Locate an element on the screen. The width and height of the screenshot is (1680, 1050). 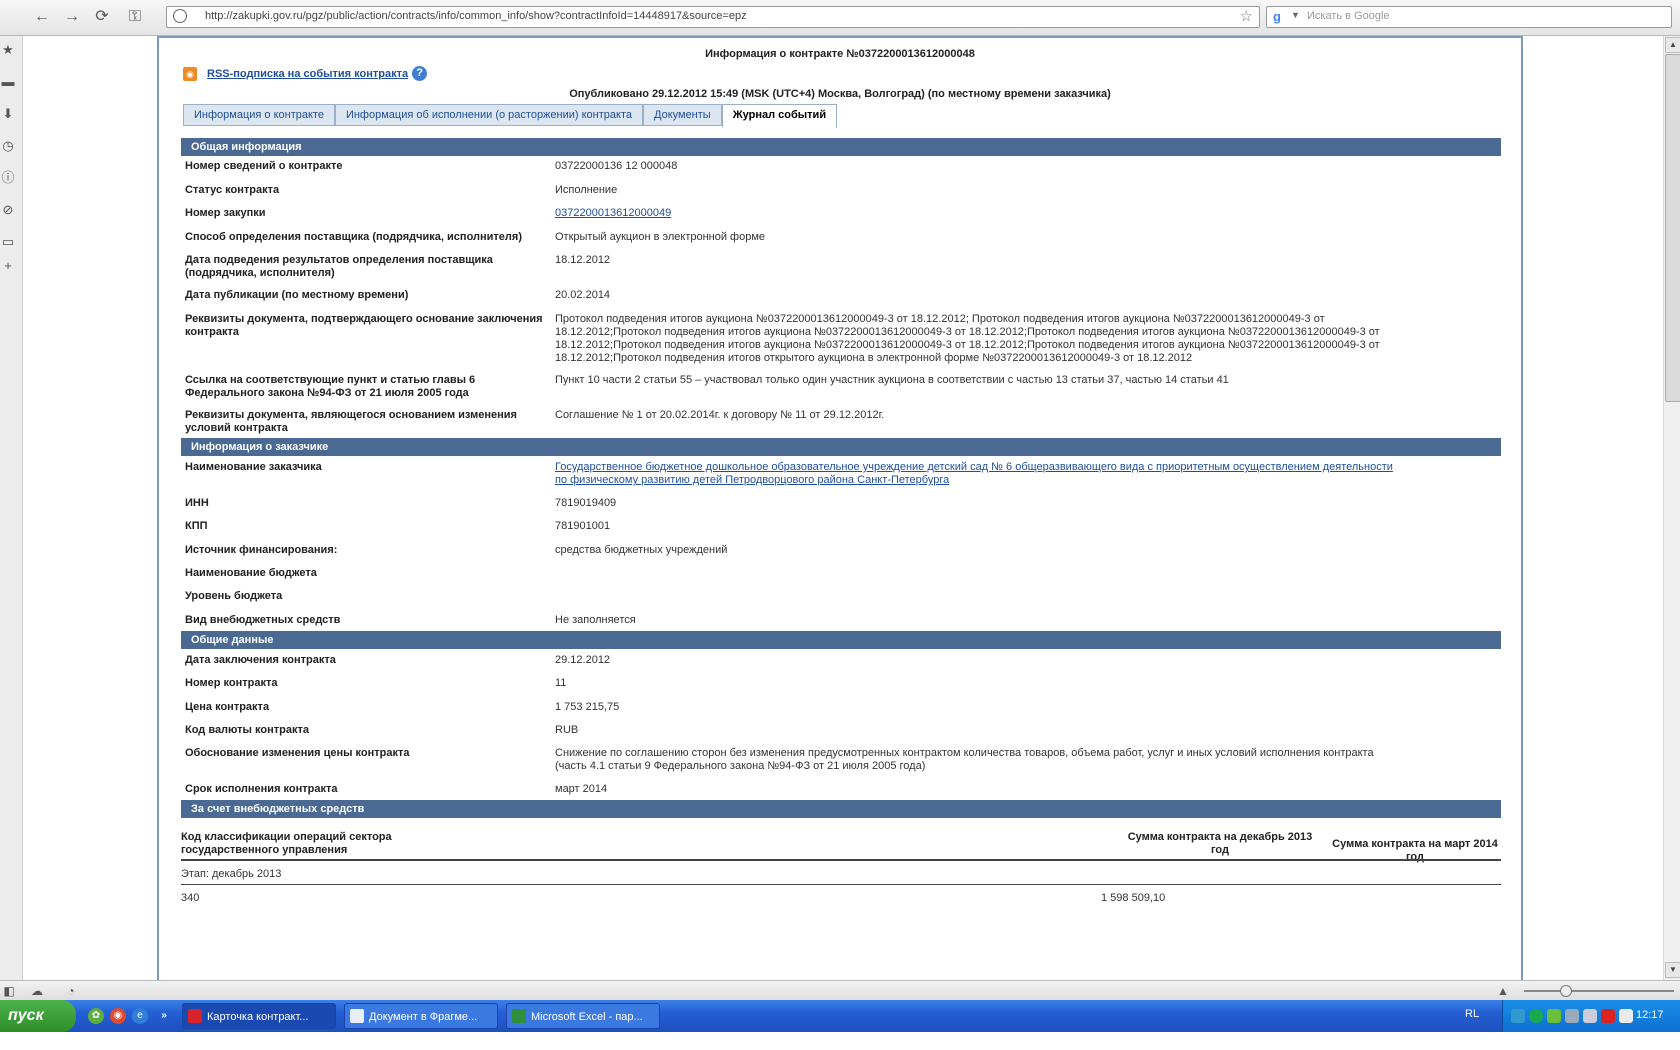
zoom-slider-handle is located at coordinates (1566, 991).